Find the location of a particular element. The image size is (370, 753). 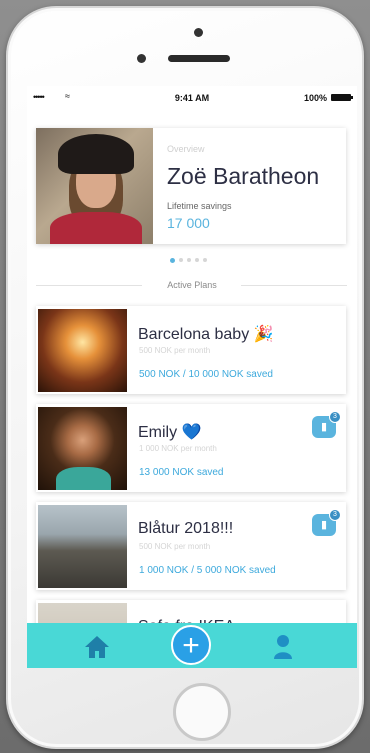

add-plan-button: + is located at coordinates (191, 645).